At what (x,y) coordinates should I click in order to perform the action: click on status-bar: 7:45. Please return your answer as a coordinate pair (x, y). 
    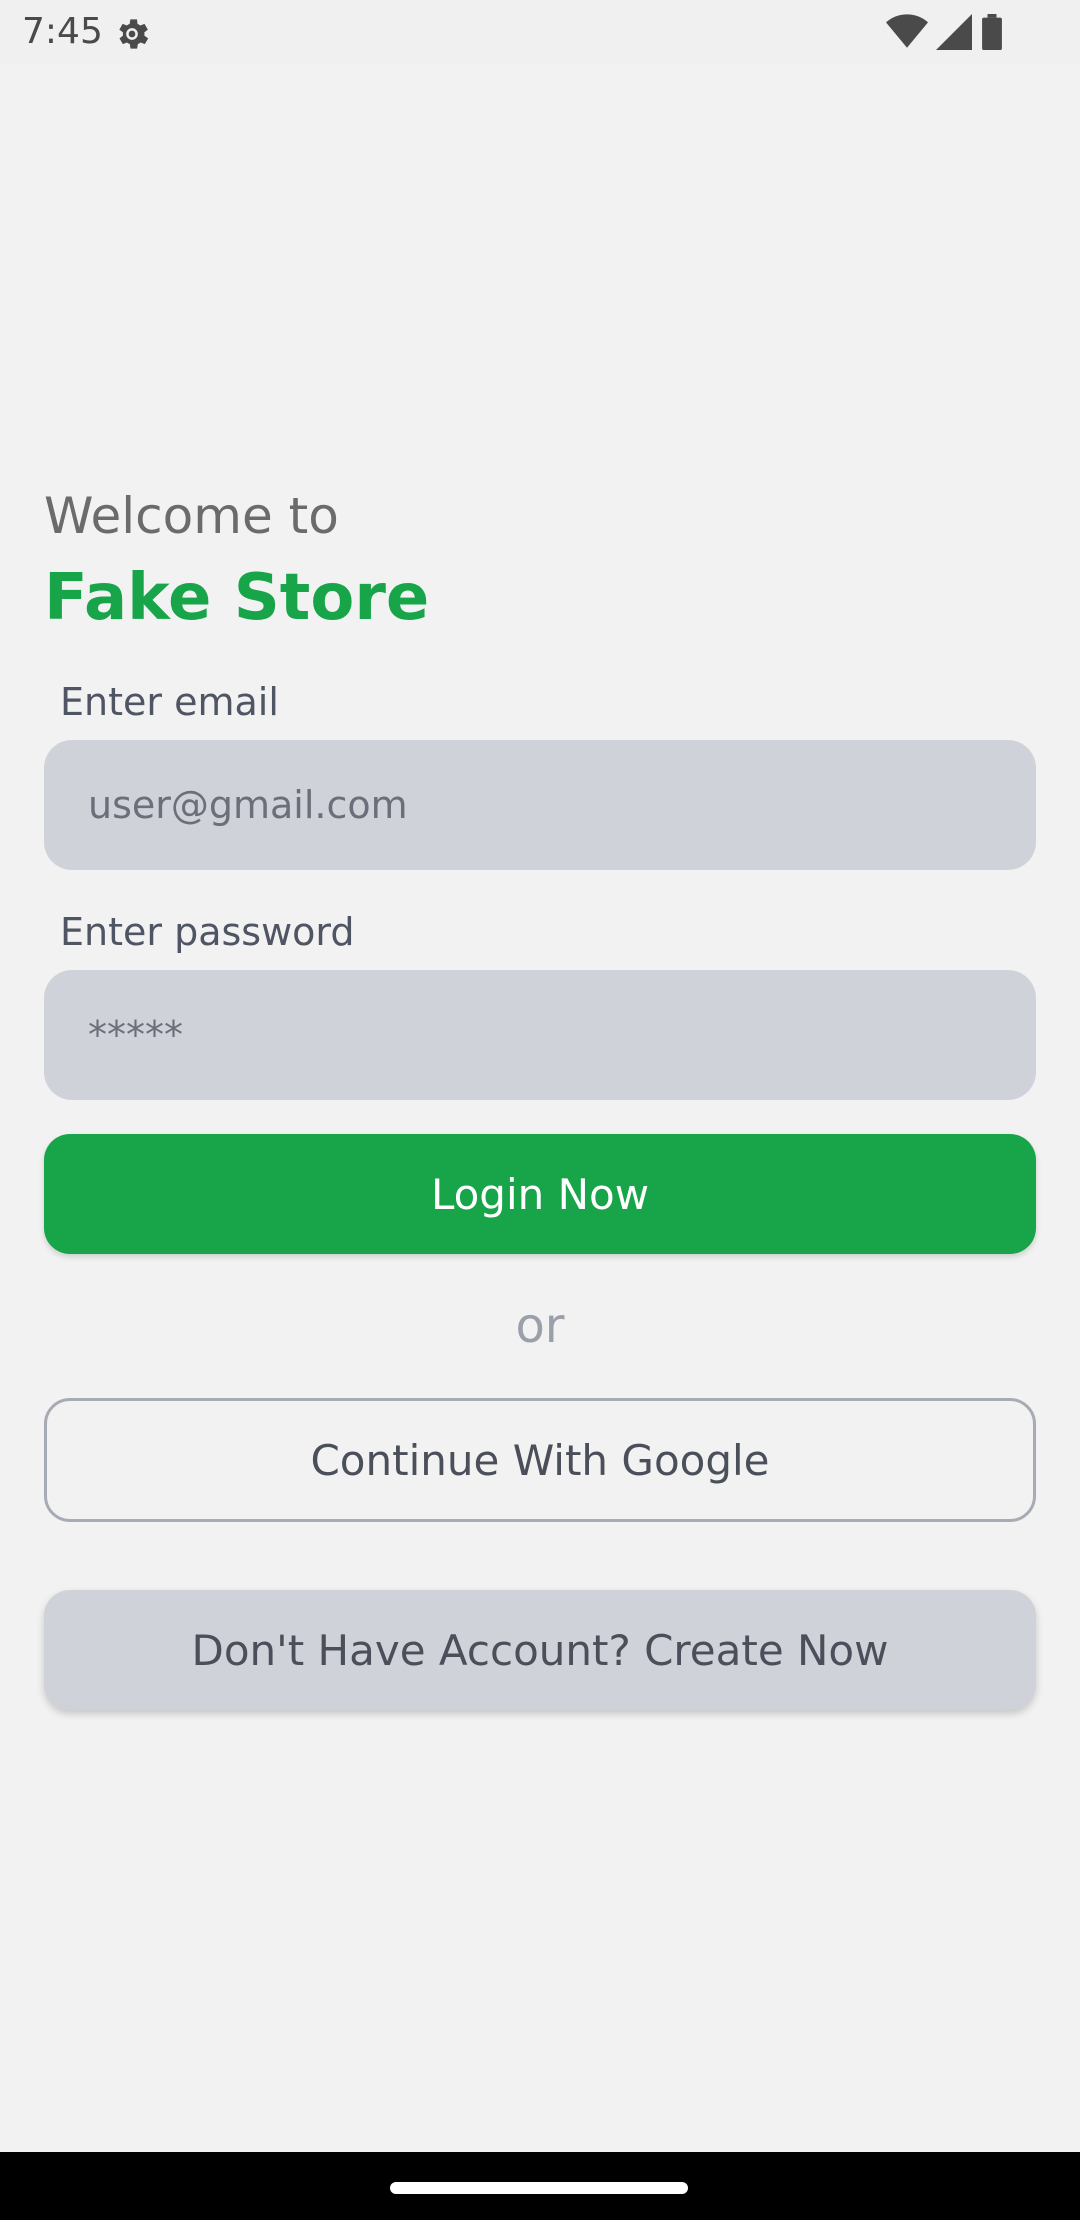
    Looking at the image, I should click on (540, 32).